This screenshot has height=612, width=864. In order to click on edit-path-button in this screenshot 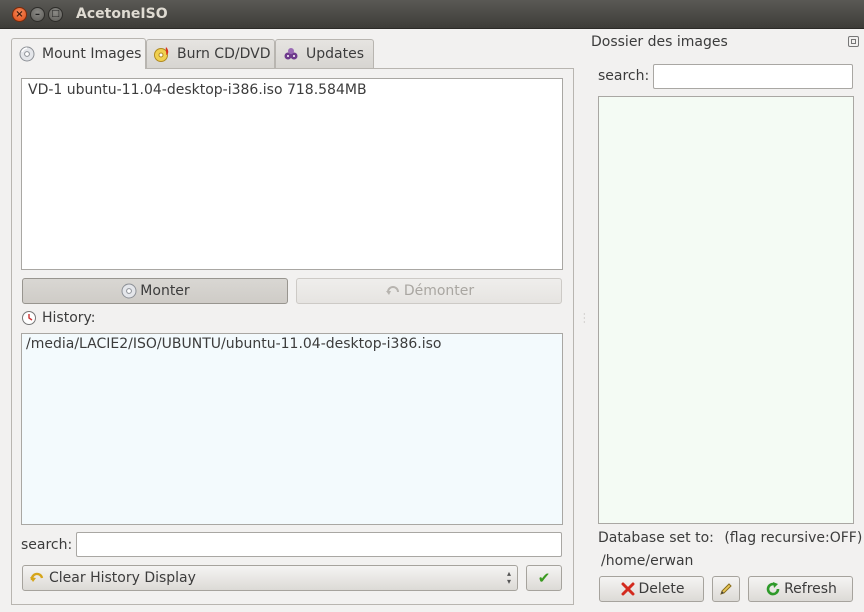, I will do `click(726, 589)`.